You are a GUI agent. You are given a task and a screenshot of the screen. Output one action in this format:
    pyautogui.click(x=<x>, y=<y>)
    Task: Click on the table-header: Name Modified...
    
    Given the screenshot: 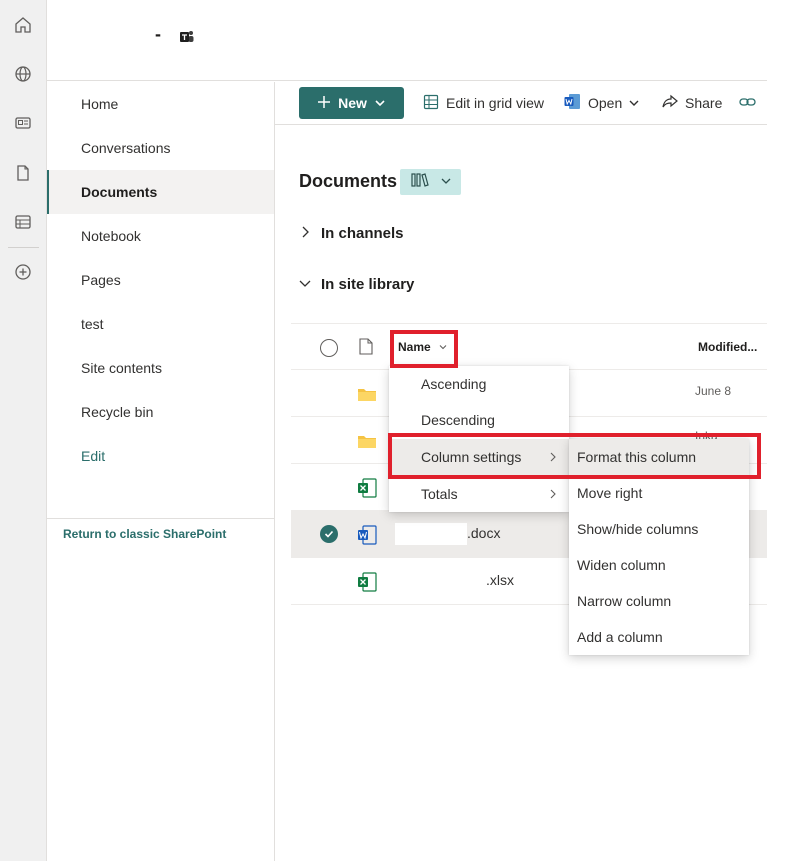 What is the action you would take?
    pyautogui.click(x=529, y=346)
    